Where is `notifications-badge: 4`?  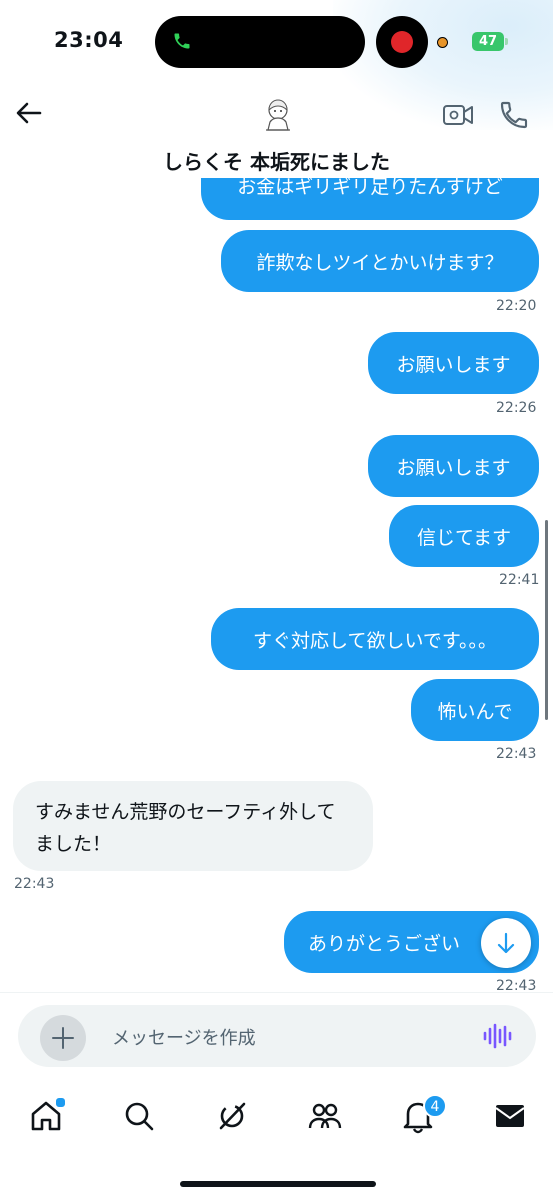
notifications-badge: 4 is located at coordinates (435, 1106).